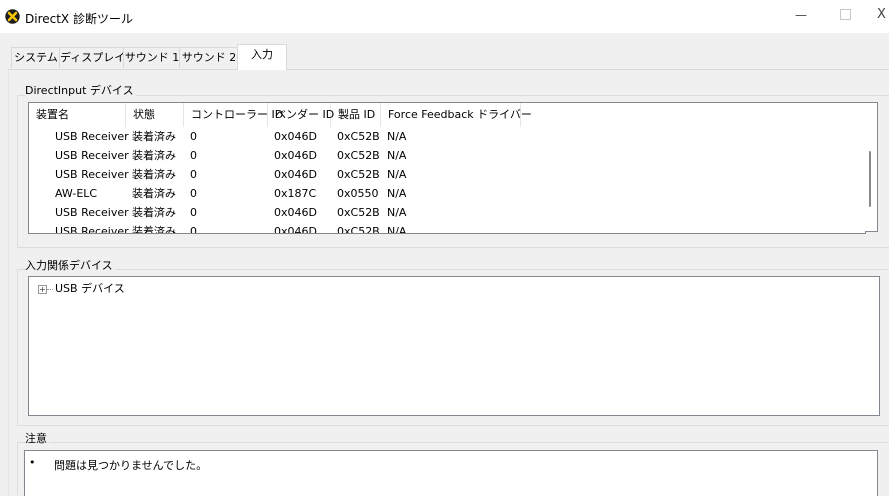  What do you see at coordinates (76, 193) in the screenshot?
I see `cell-device-name: AW-ELC` at bounding box center [76, 193].